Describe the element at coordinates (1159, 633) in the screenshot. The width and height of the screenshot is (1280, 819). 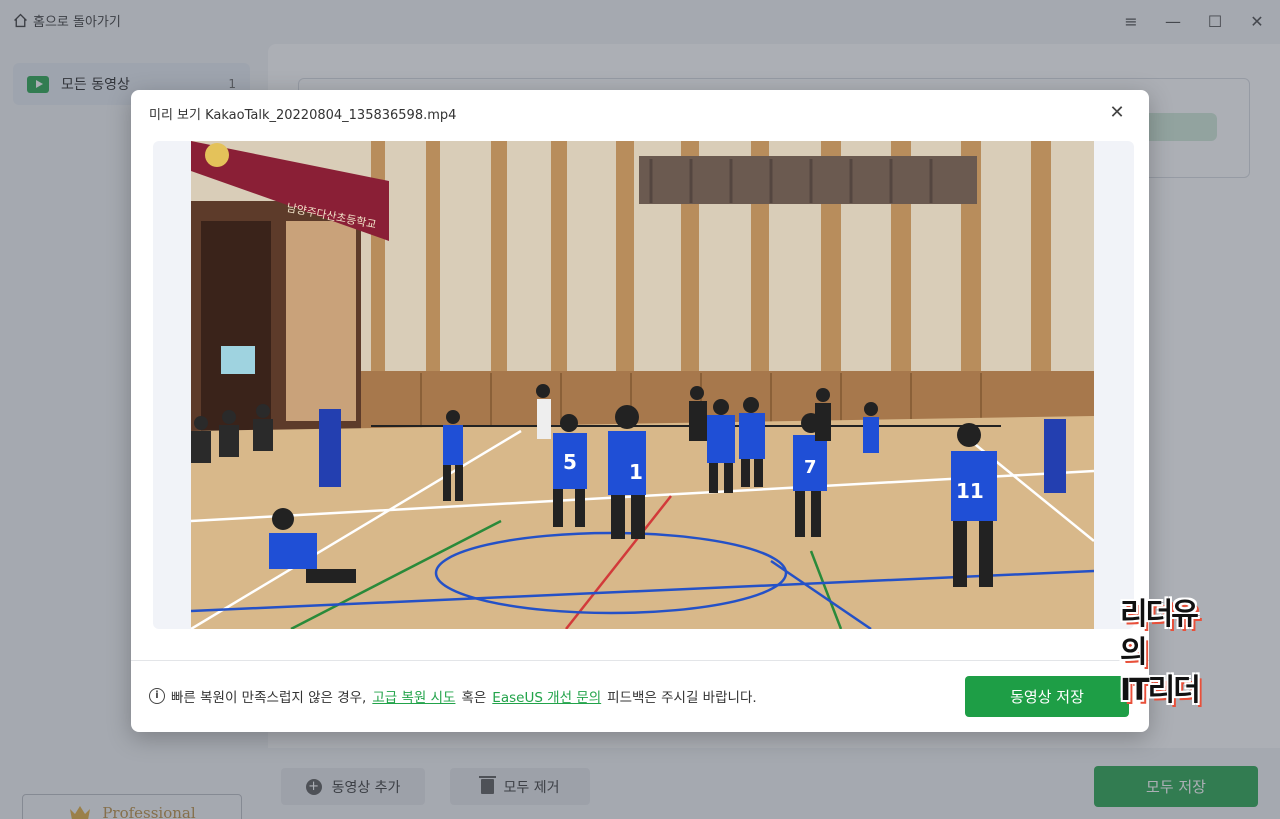
I see `watermark-line-1: 리더유의` at that location.